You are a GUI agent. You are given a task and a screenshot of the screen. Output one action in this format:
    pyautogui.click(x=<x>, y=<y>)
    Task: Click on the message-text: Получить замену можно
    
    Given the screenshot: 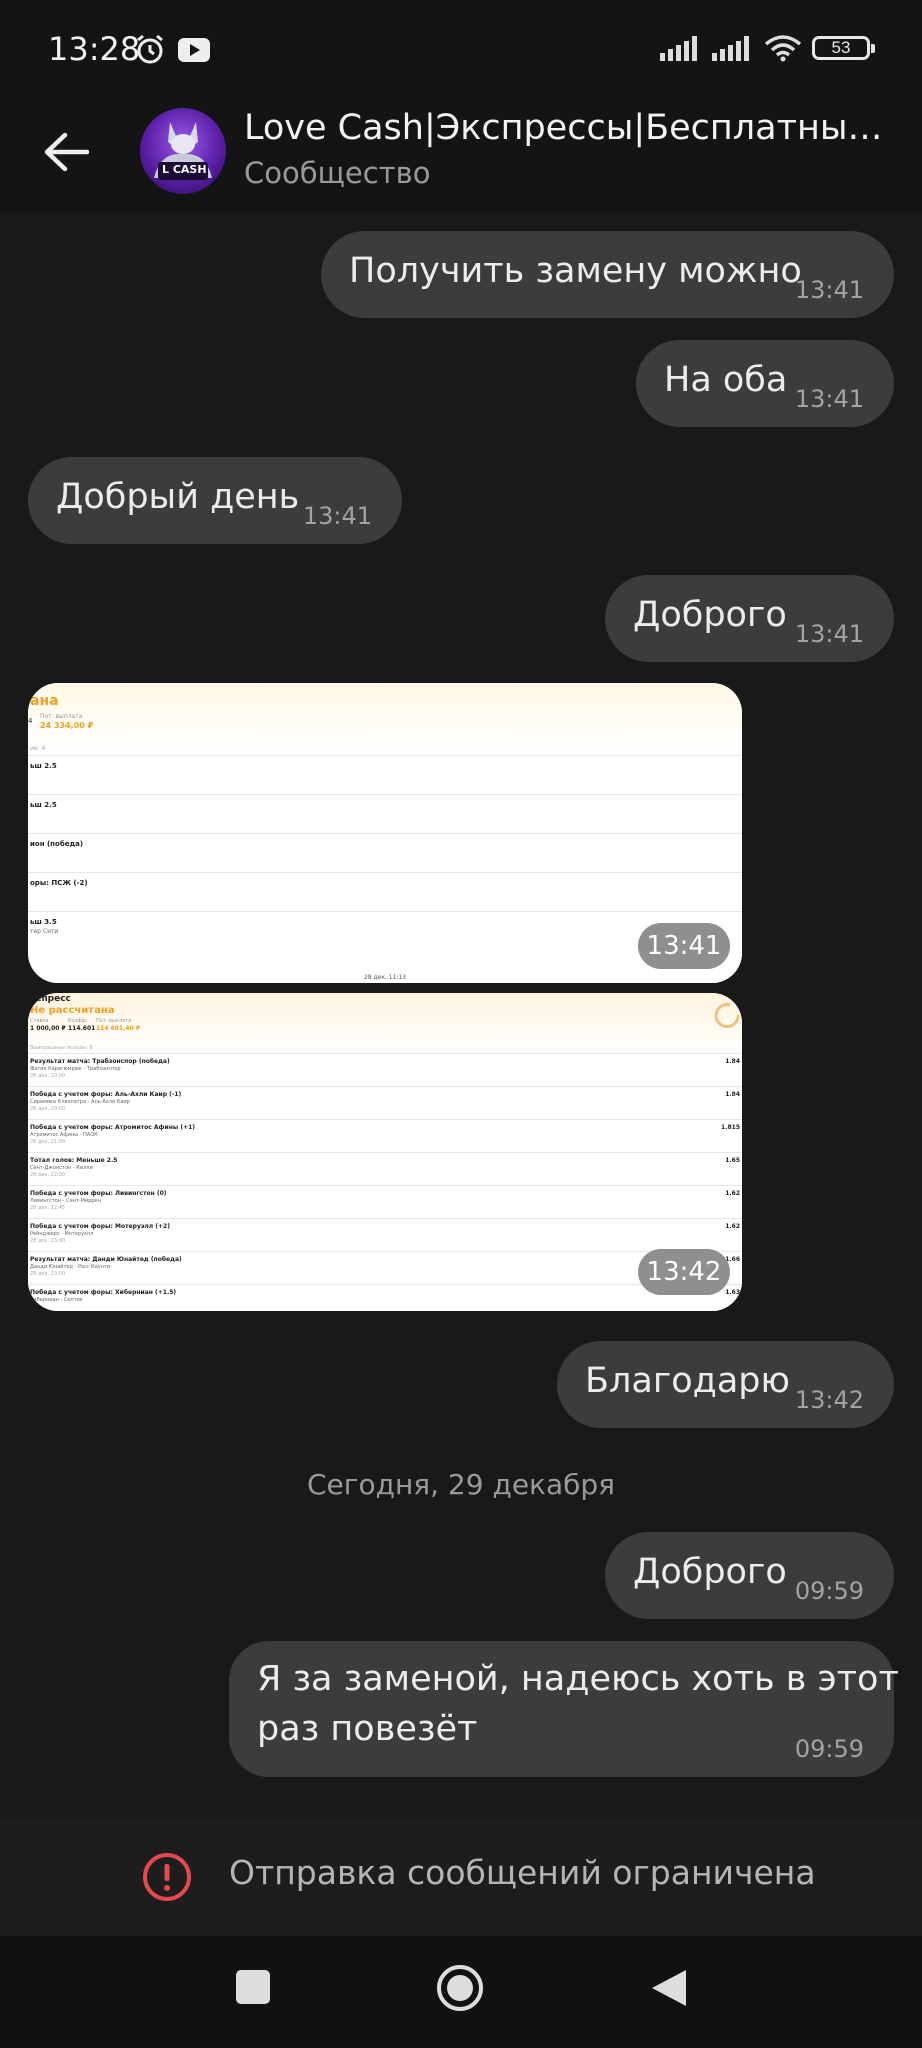 What is the action you would take?
    pyautogui.click(x=575, y=271)
    